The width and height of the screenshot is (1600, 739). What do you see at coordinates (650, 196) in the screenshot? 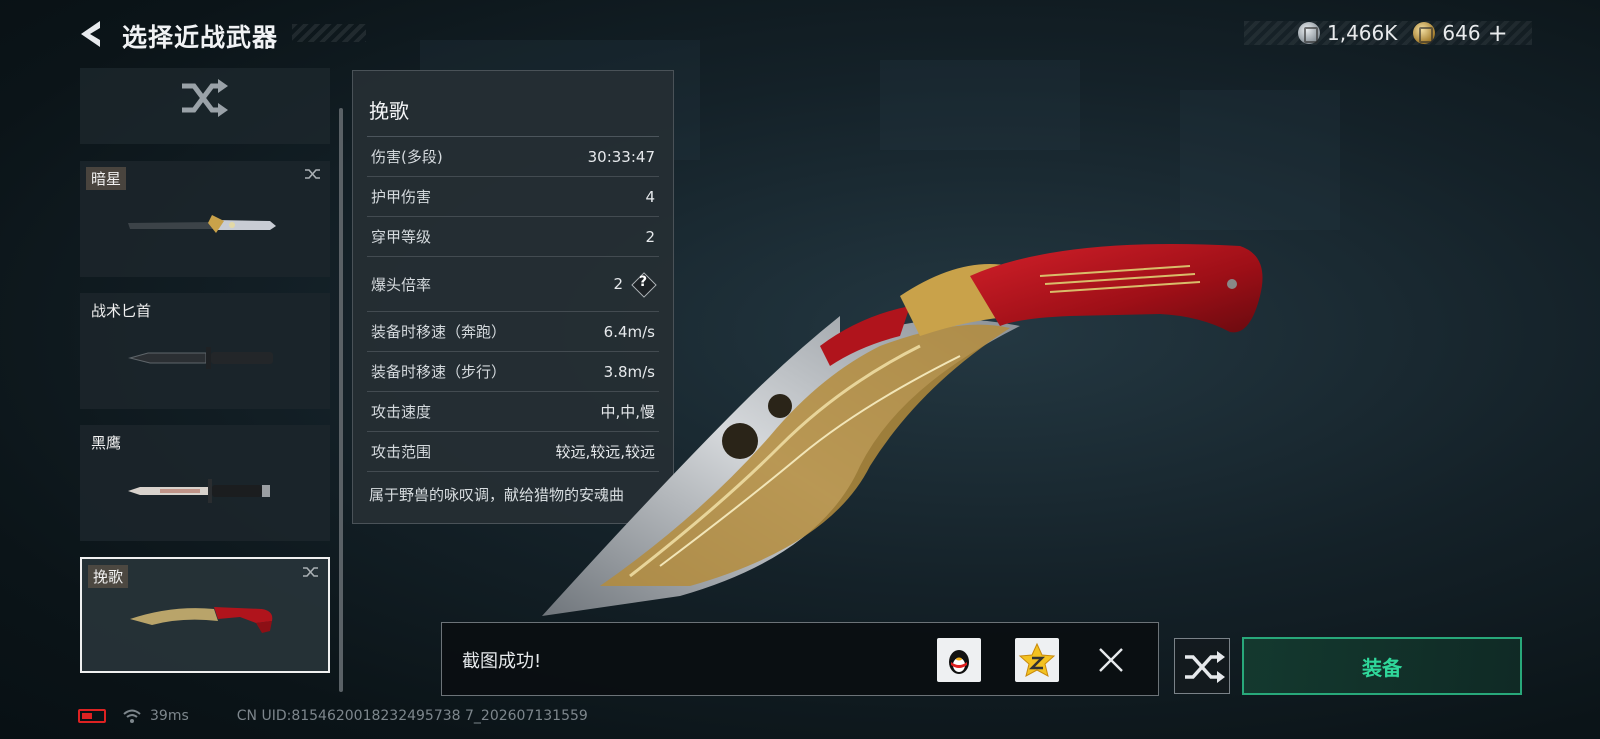
I see `stat-value: 4` at bounding box center [650, 196].